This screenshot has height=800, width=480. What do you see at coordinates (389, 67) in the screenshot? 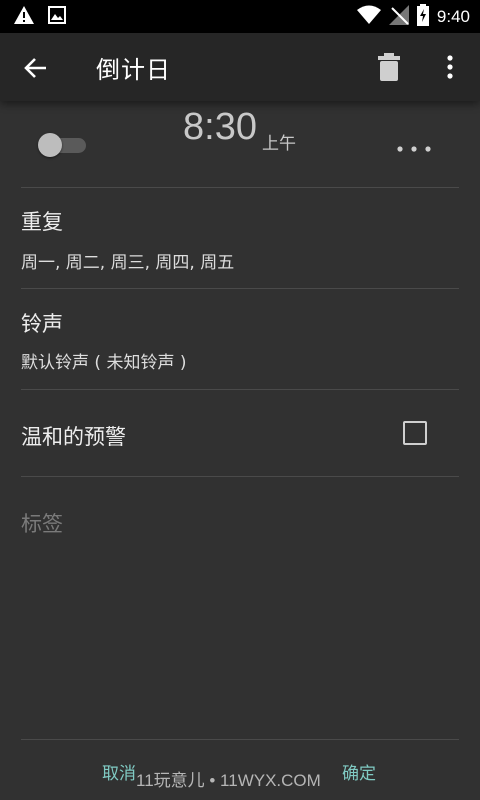
I see `trash-icon` at bounding box center [389, 67].